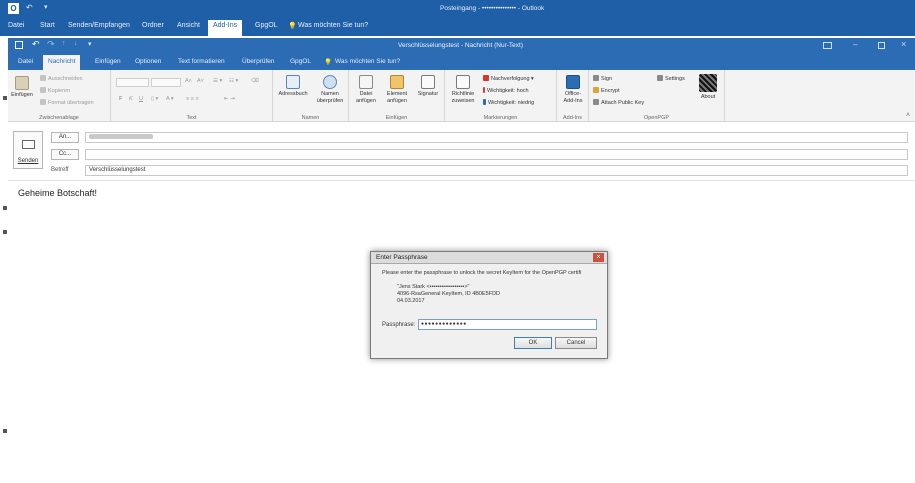  What do you see at coordinates (675, 79) in the screenshot?
I see `settings-label: Settings` at bounding box center [675, 79].